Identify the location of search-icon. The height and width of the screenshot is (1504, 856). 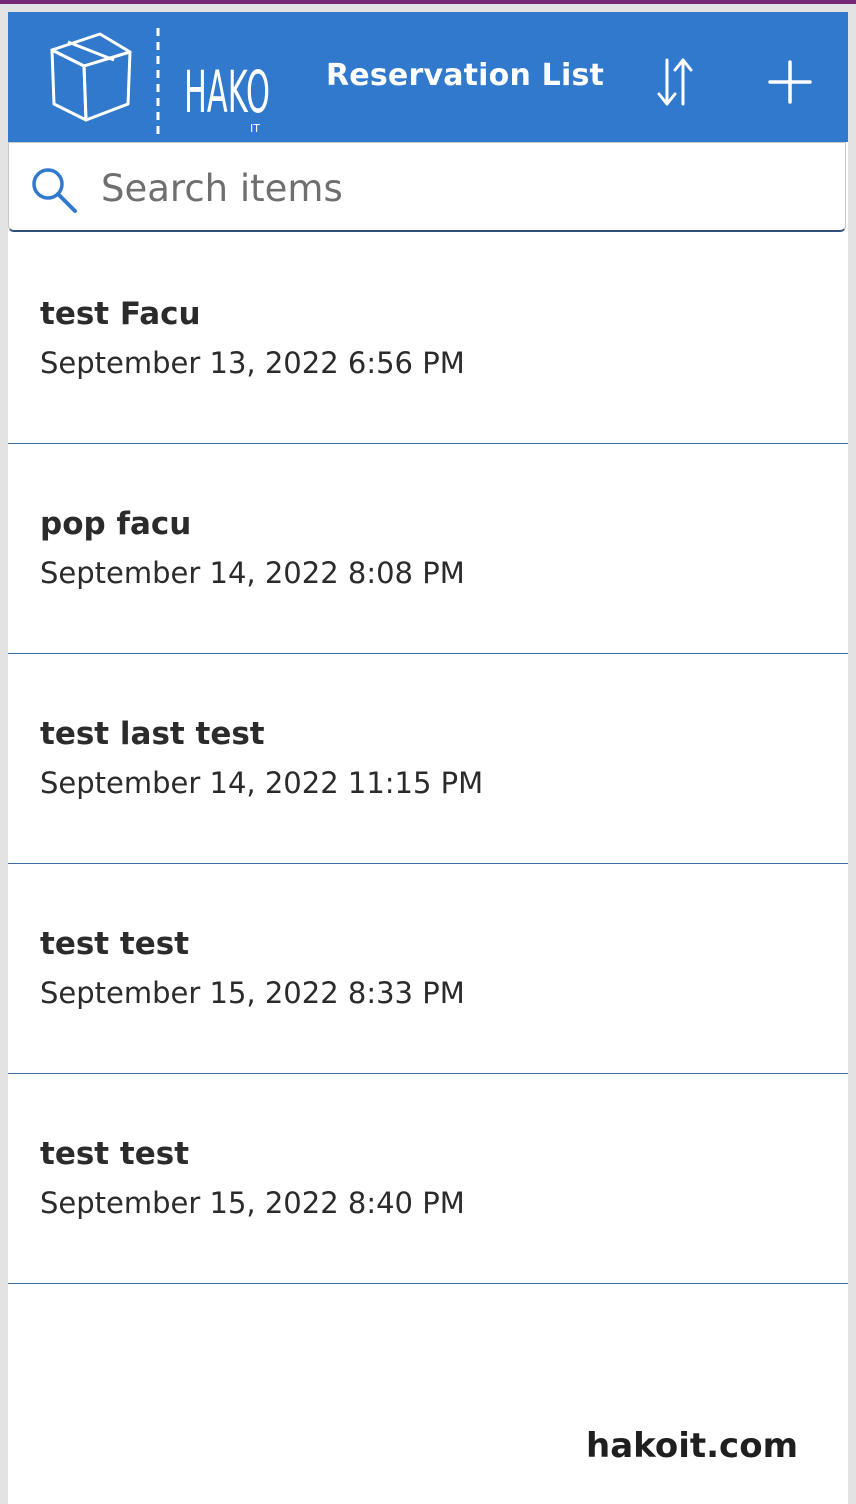
(54, 190).